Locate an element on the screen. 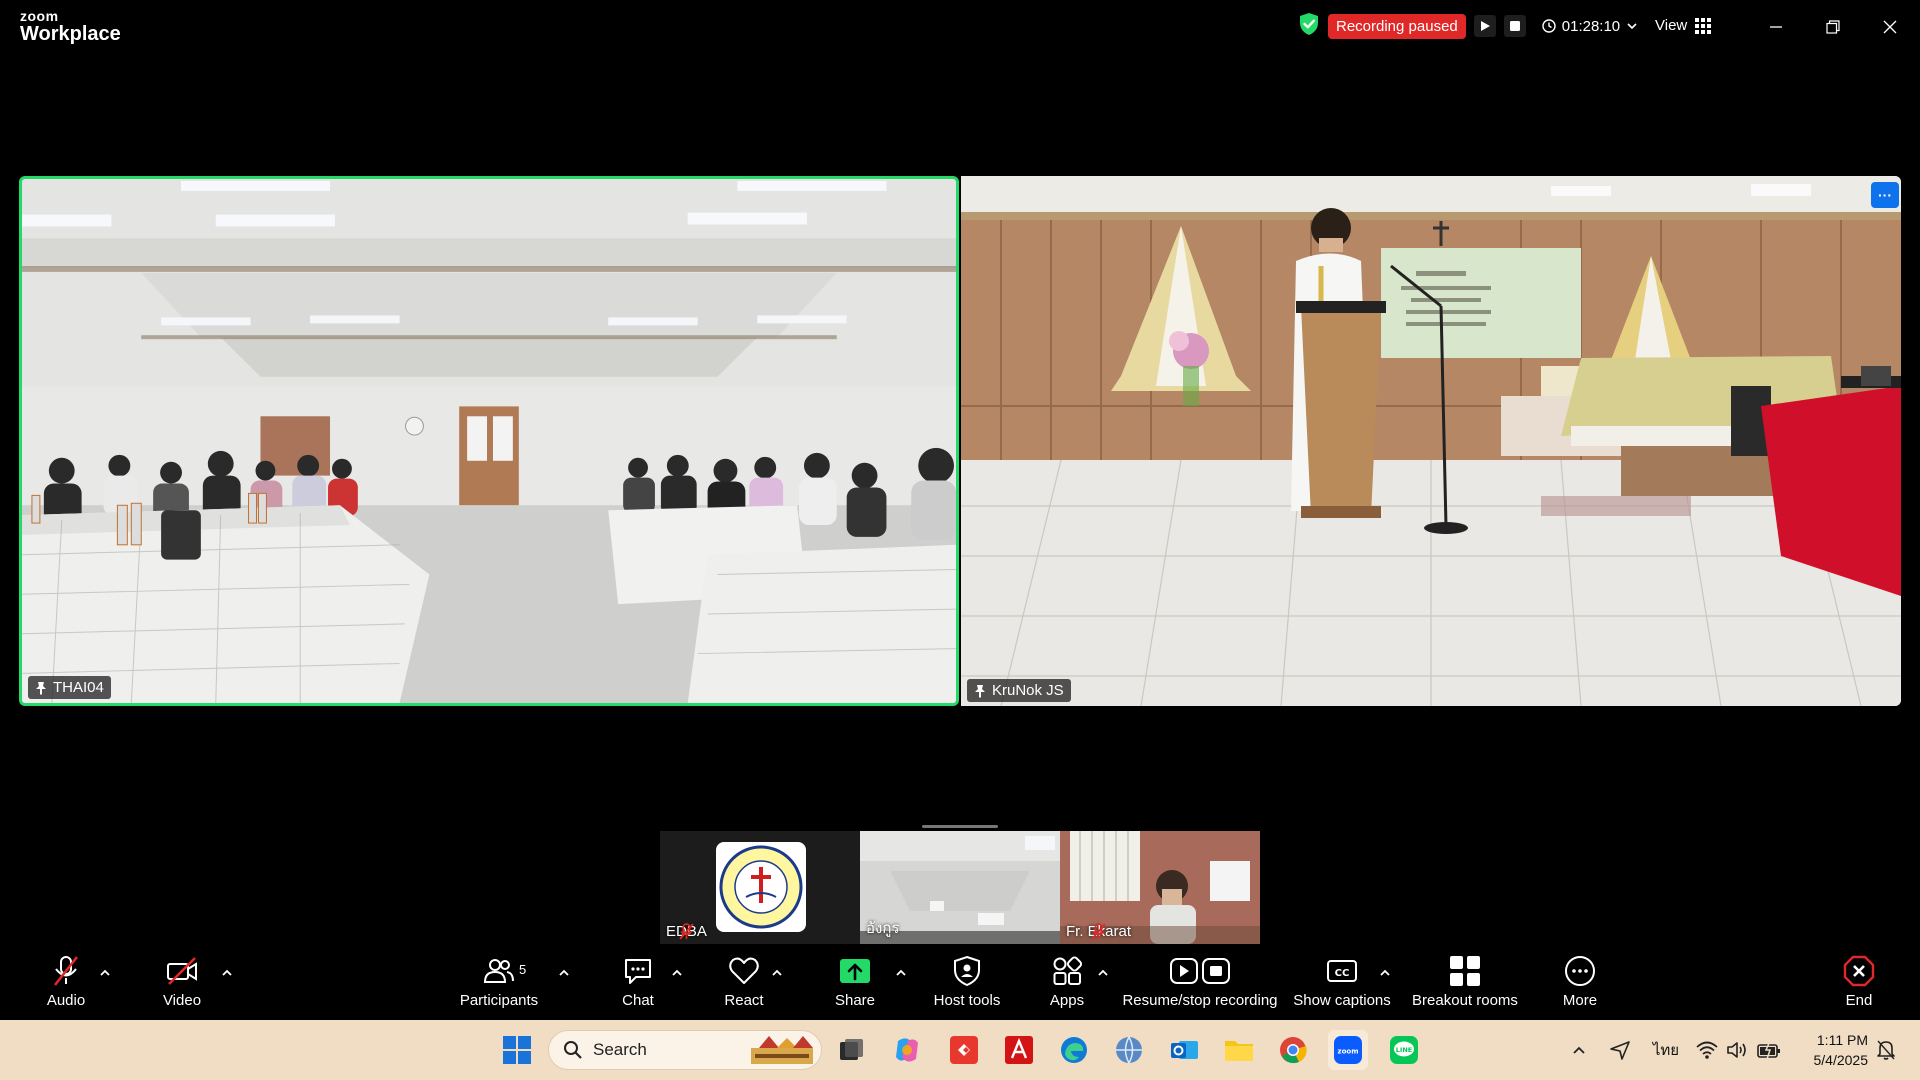 Image resolution: width=1920 pixels, height=1080 pixels. thumbnail-name-label: EDBA is located at coordinates (686, 931).